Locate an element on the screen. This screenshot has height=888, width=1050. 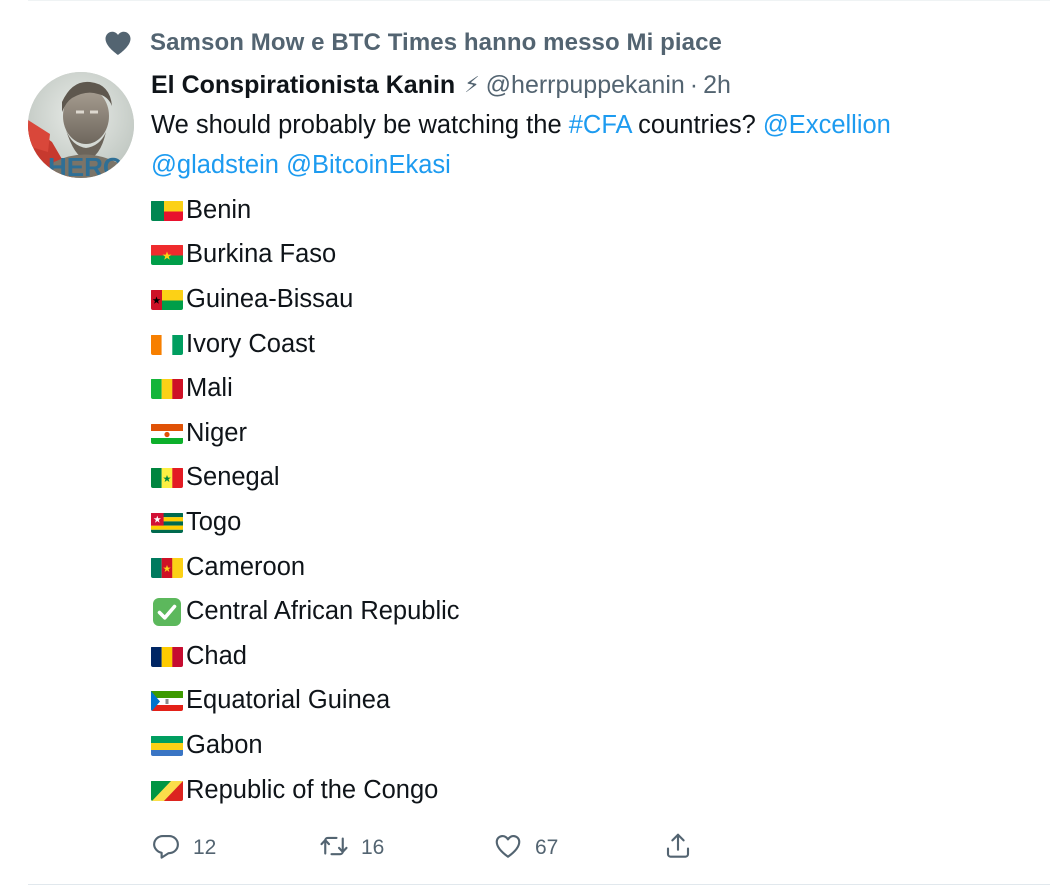
country-name: Gabon is located at coordinates (224, 744).